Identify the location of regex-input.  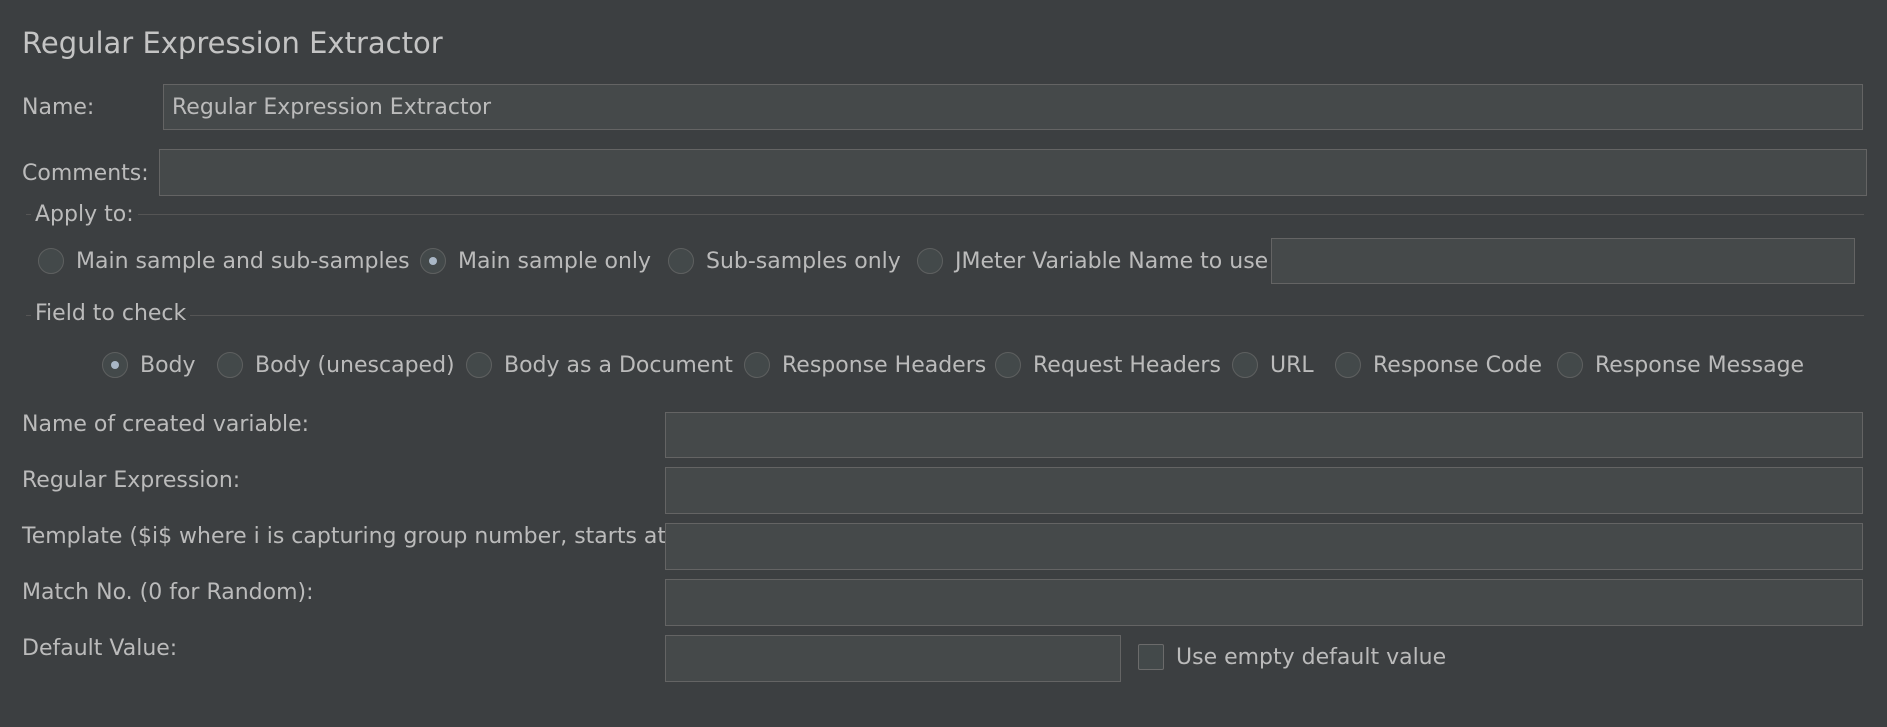
(1264, 490).